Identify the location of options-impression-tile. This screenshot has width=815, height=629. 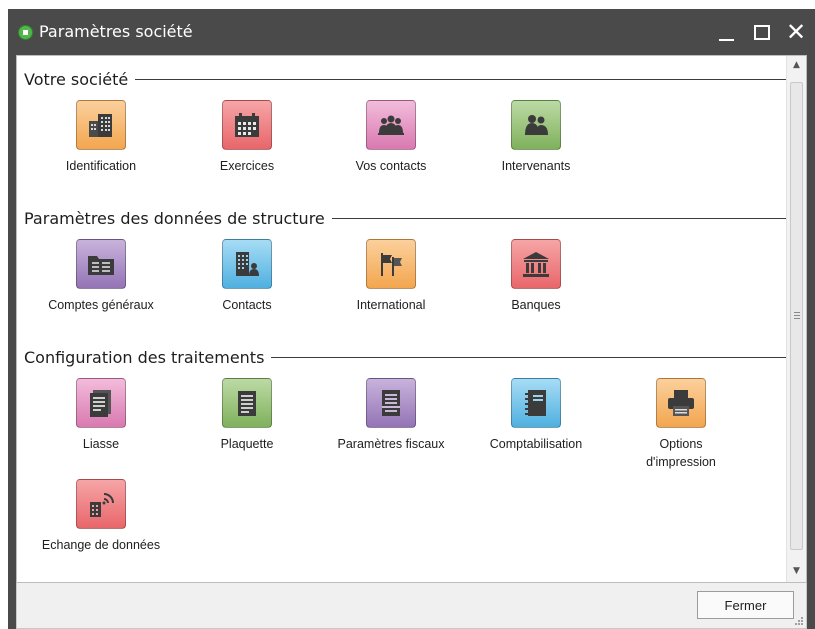
(681, 403).